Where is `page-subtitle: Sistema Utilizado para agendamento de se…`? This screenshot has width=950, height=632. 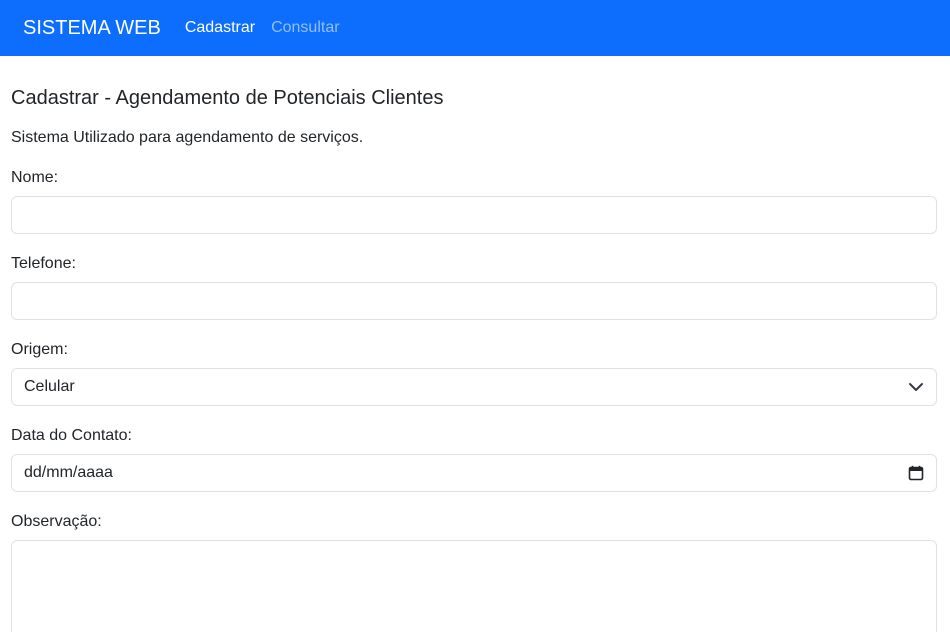
page-subtitle: Sistema Utilizado para agendamento de se… is located at coordinates (187, 137).